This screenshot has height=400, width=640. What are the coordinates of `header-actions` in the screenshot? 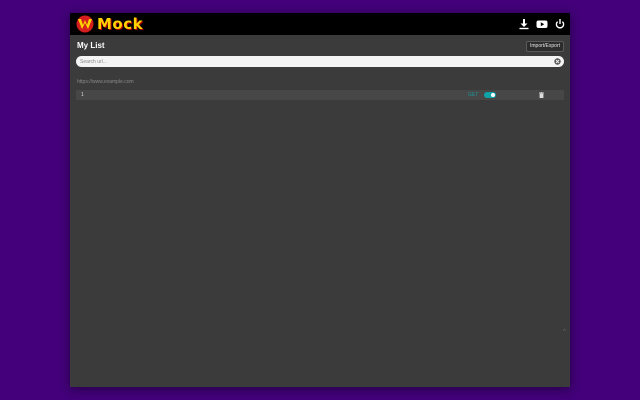 It's located at (542, 24).